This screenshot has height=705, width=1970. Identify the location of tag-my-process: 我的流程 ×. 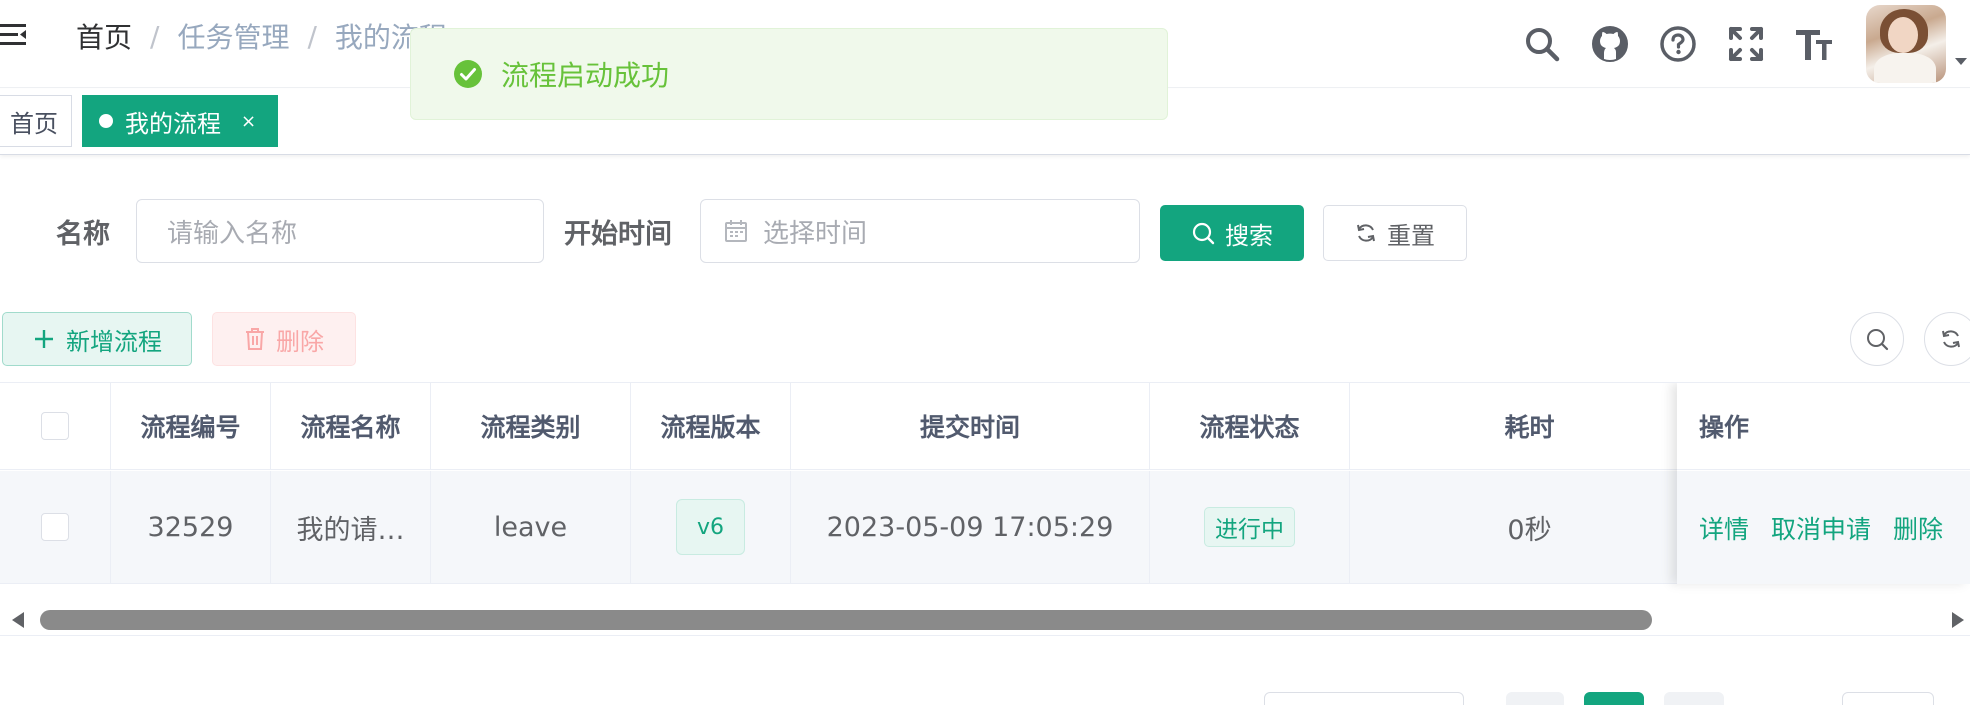
(180, 121).